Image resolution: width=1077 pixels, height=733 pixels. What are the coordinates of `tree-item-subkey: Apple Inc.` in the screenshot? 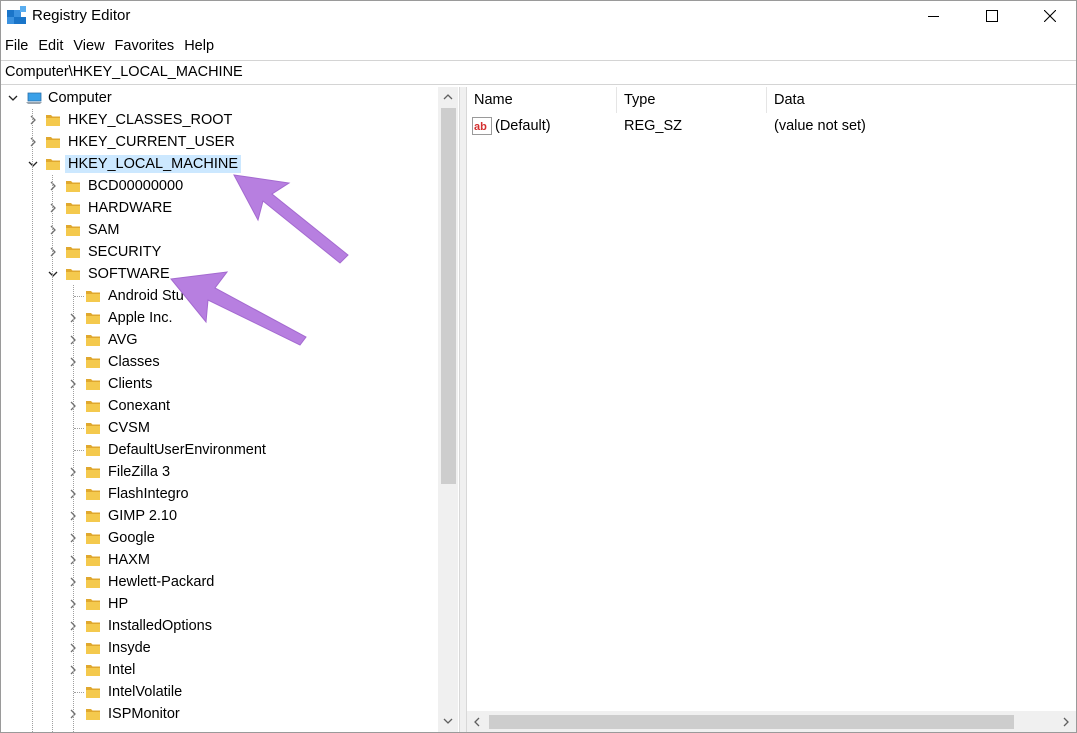 It's located at (120, 318).